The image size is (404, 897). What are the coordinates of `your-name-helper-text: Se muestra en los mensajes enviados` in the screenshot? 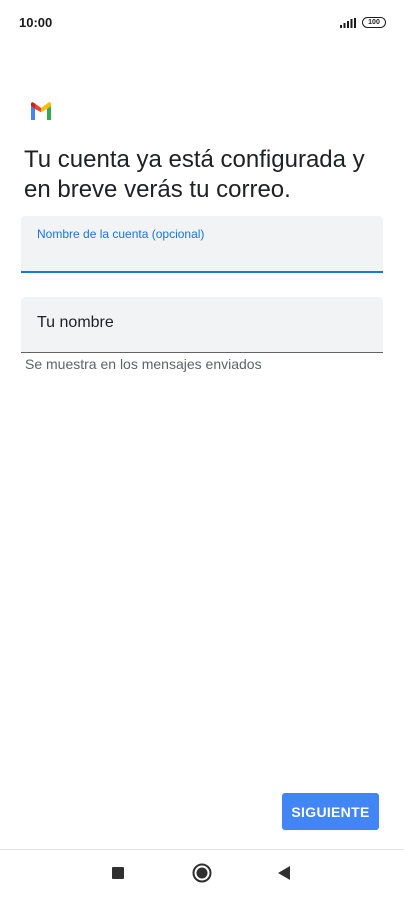 It's located at (143, 364).